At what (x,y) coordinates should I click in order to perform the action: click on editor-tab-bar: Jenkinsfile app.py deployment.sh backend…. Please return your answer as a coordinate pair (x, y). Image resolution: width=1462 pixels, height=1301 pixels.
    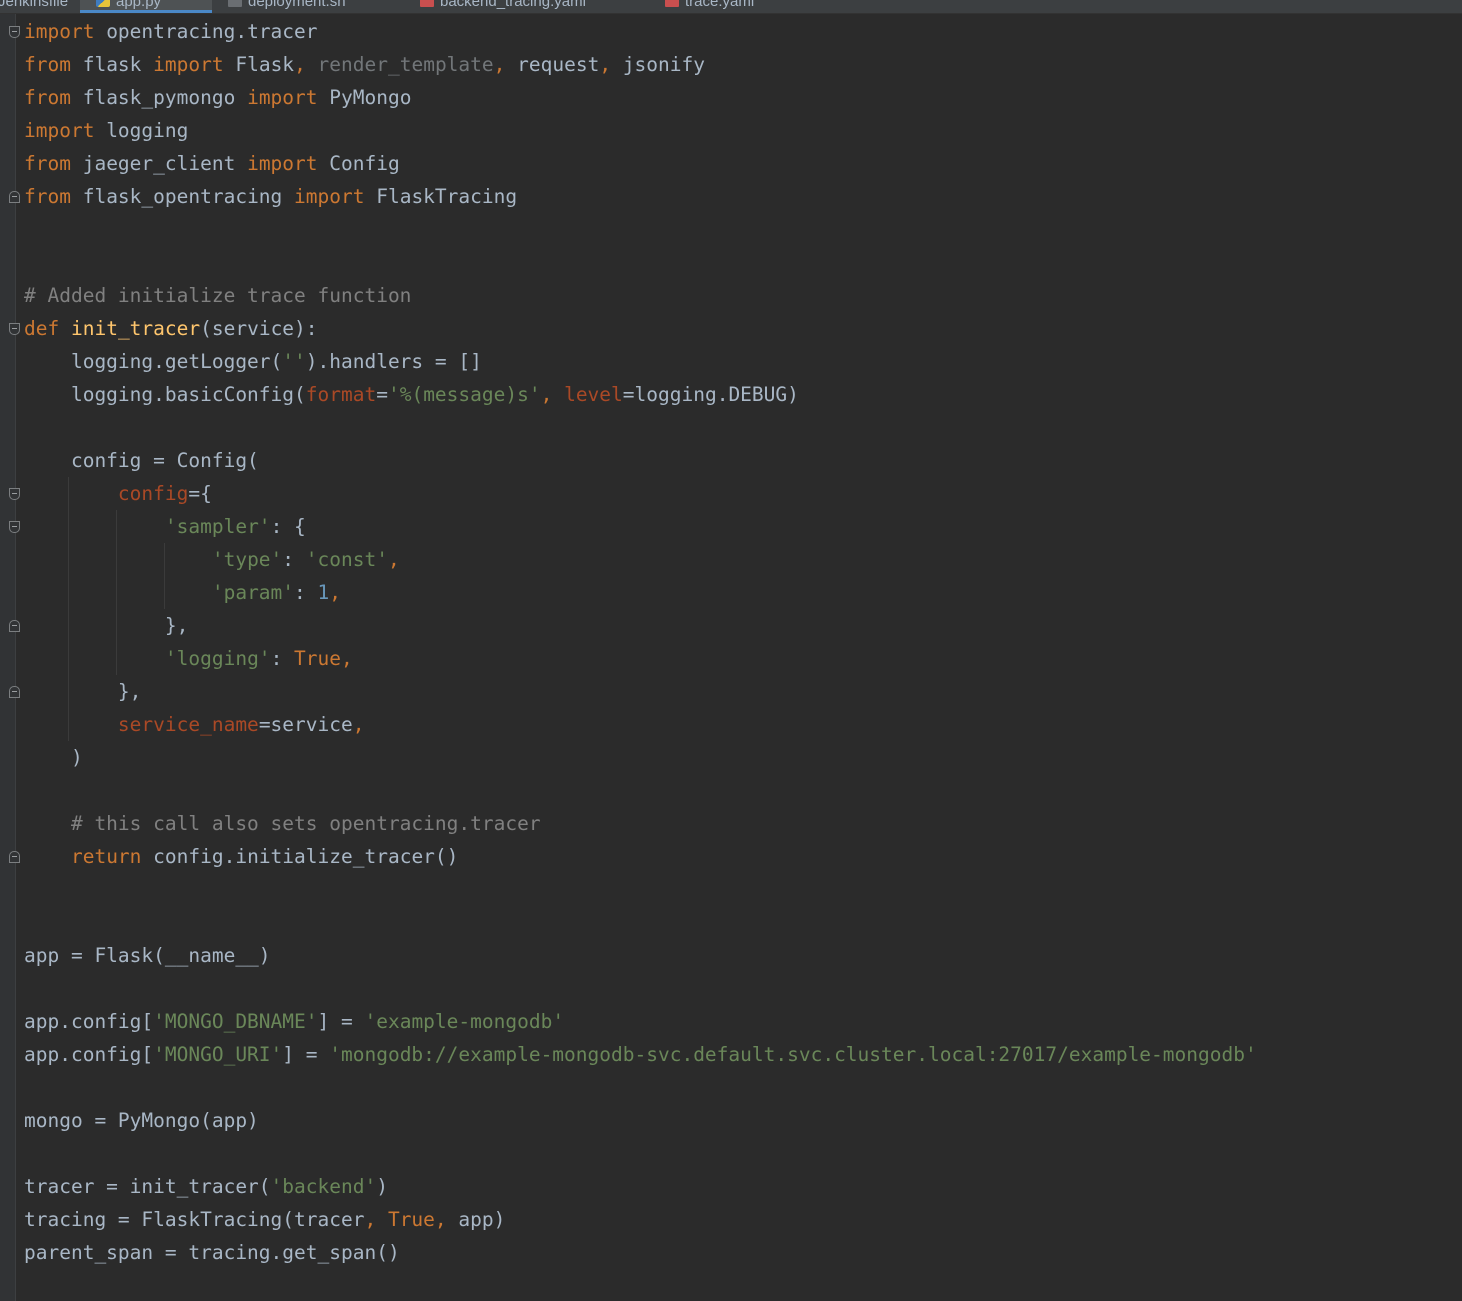
    Looking at the image, I should click on (731, 7).